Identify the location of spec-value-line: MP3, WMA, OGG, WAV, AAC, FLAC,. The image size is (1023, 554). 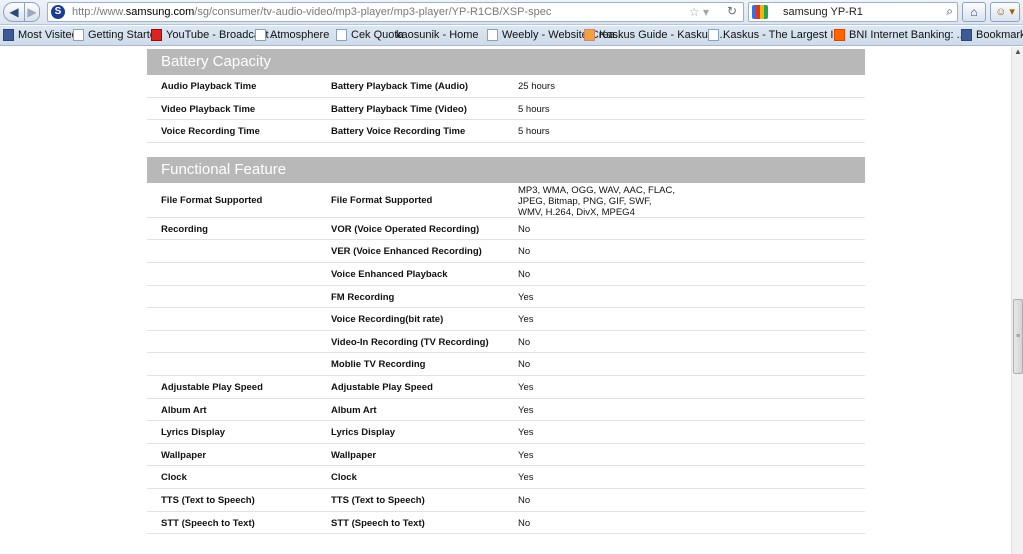
(596, 190).